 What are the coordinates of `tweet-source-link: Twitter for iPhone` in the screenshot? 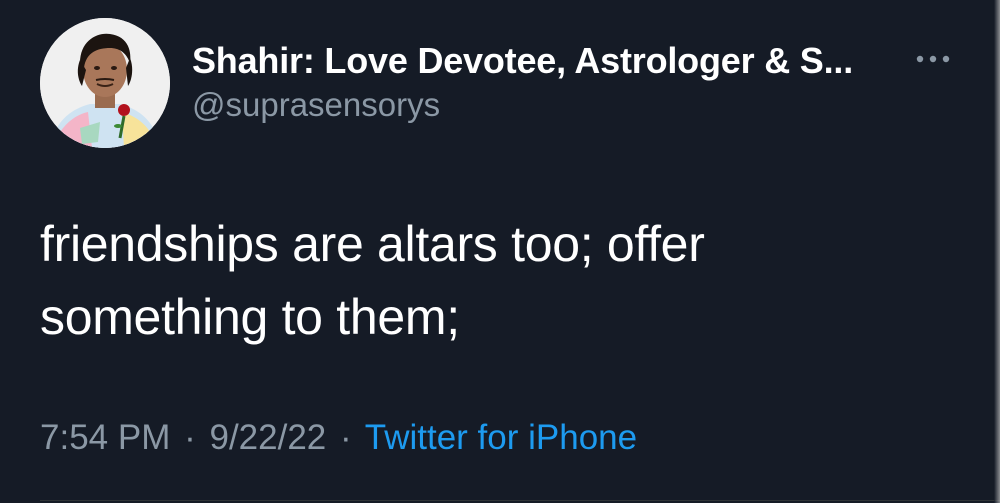 It's located at (501, 437).